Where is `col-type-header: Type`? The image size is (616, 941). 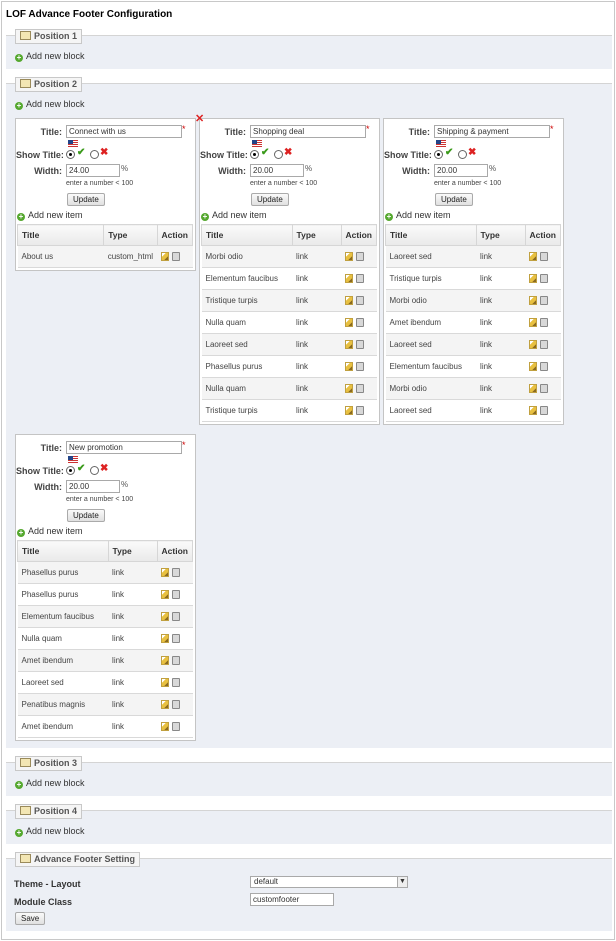
col-type-header: Type is located at coordinates (316, 235).